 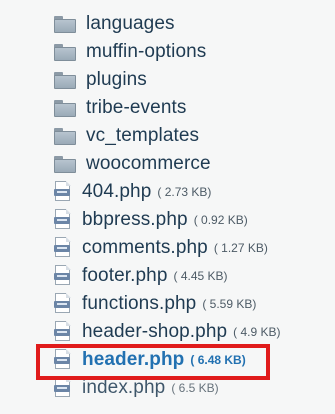 I want to click on file-item-index: index.php ( 6.5 KB), so click(x=194, y=388).